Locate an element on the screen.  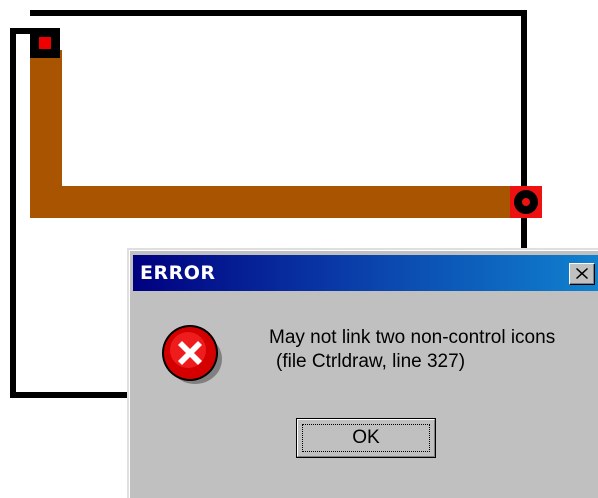
error-message-line-1: May not link two non-control icons is located at coordinates (412, 337).